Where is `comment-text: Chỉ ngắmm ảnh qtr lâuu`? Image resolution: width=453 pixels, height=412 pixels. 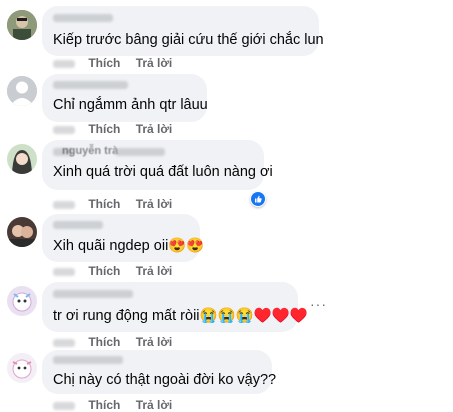
comment-text: Chỉ ngắmm ảnh qtr lâuu is located at coordinates (130, 105).